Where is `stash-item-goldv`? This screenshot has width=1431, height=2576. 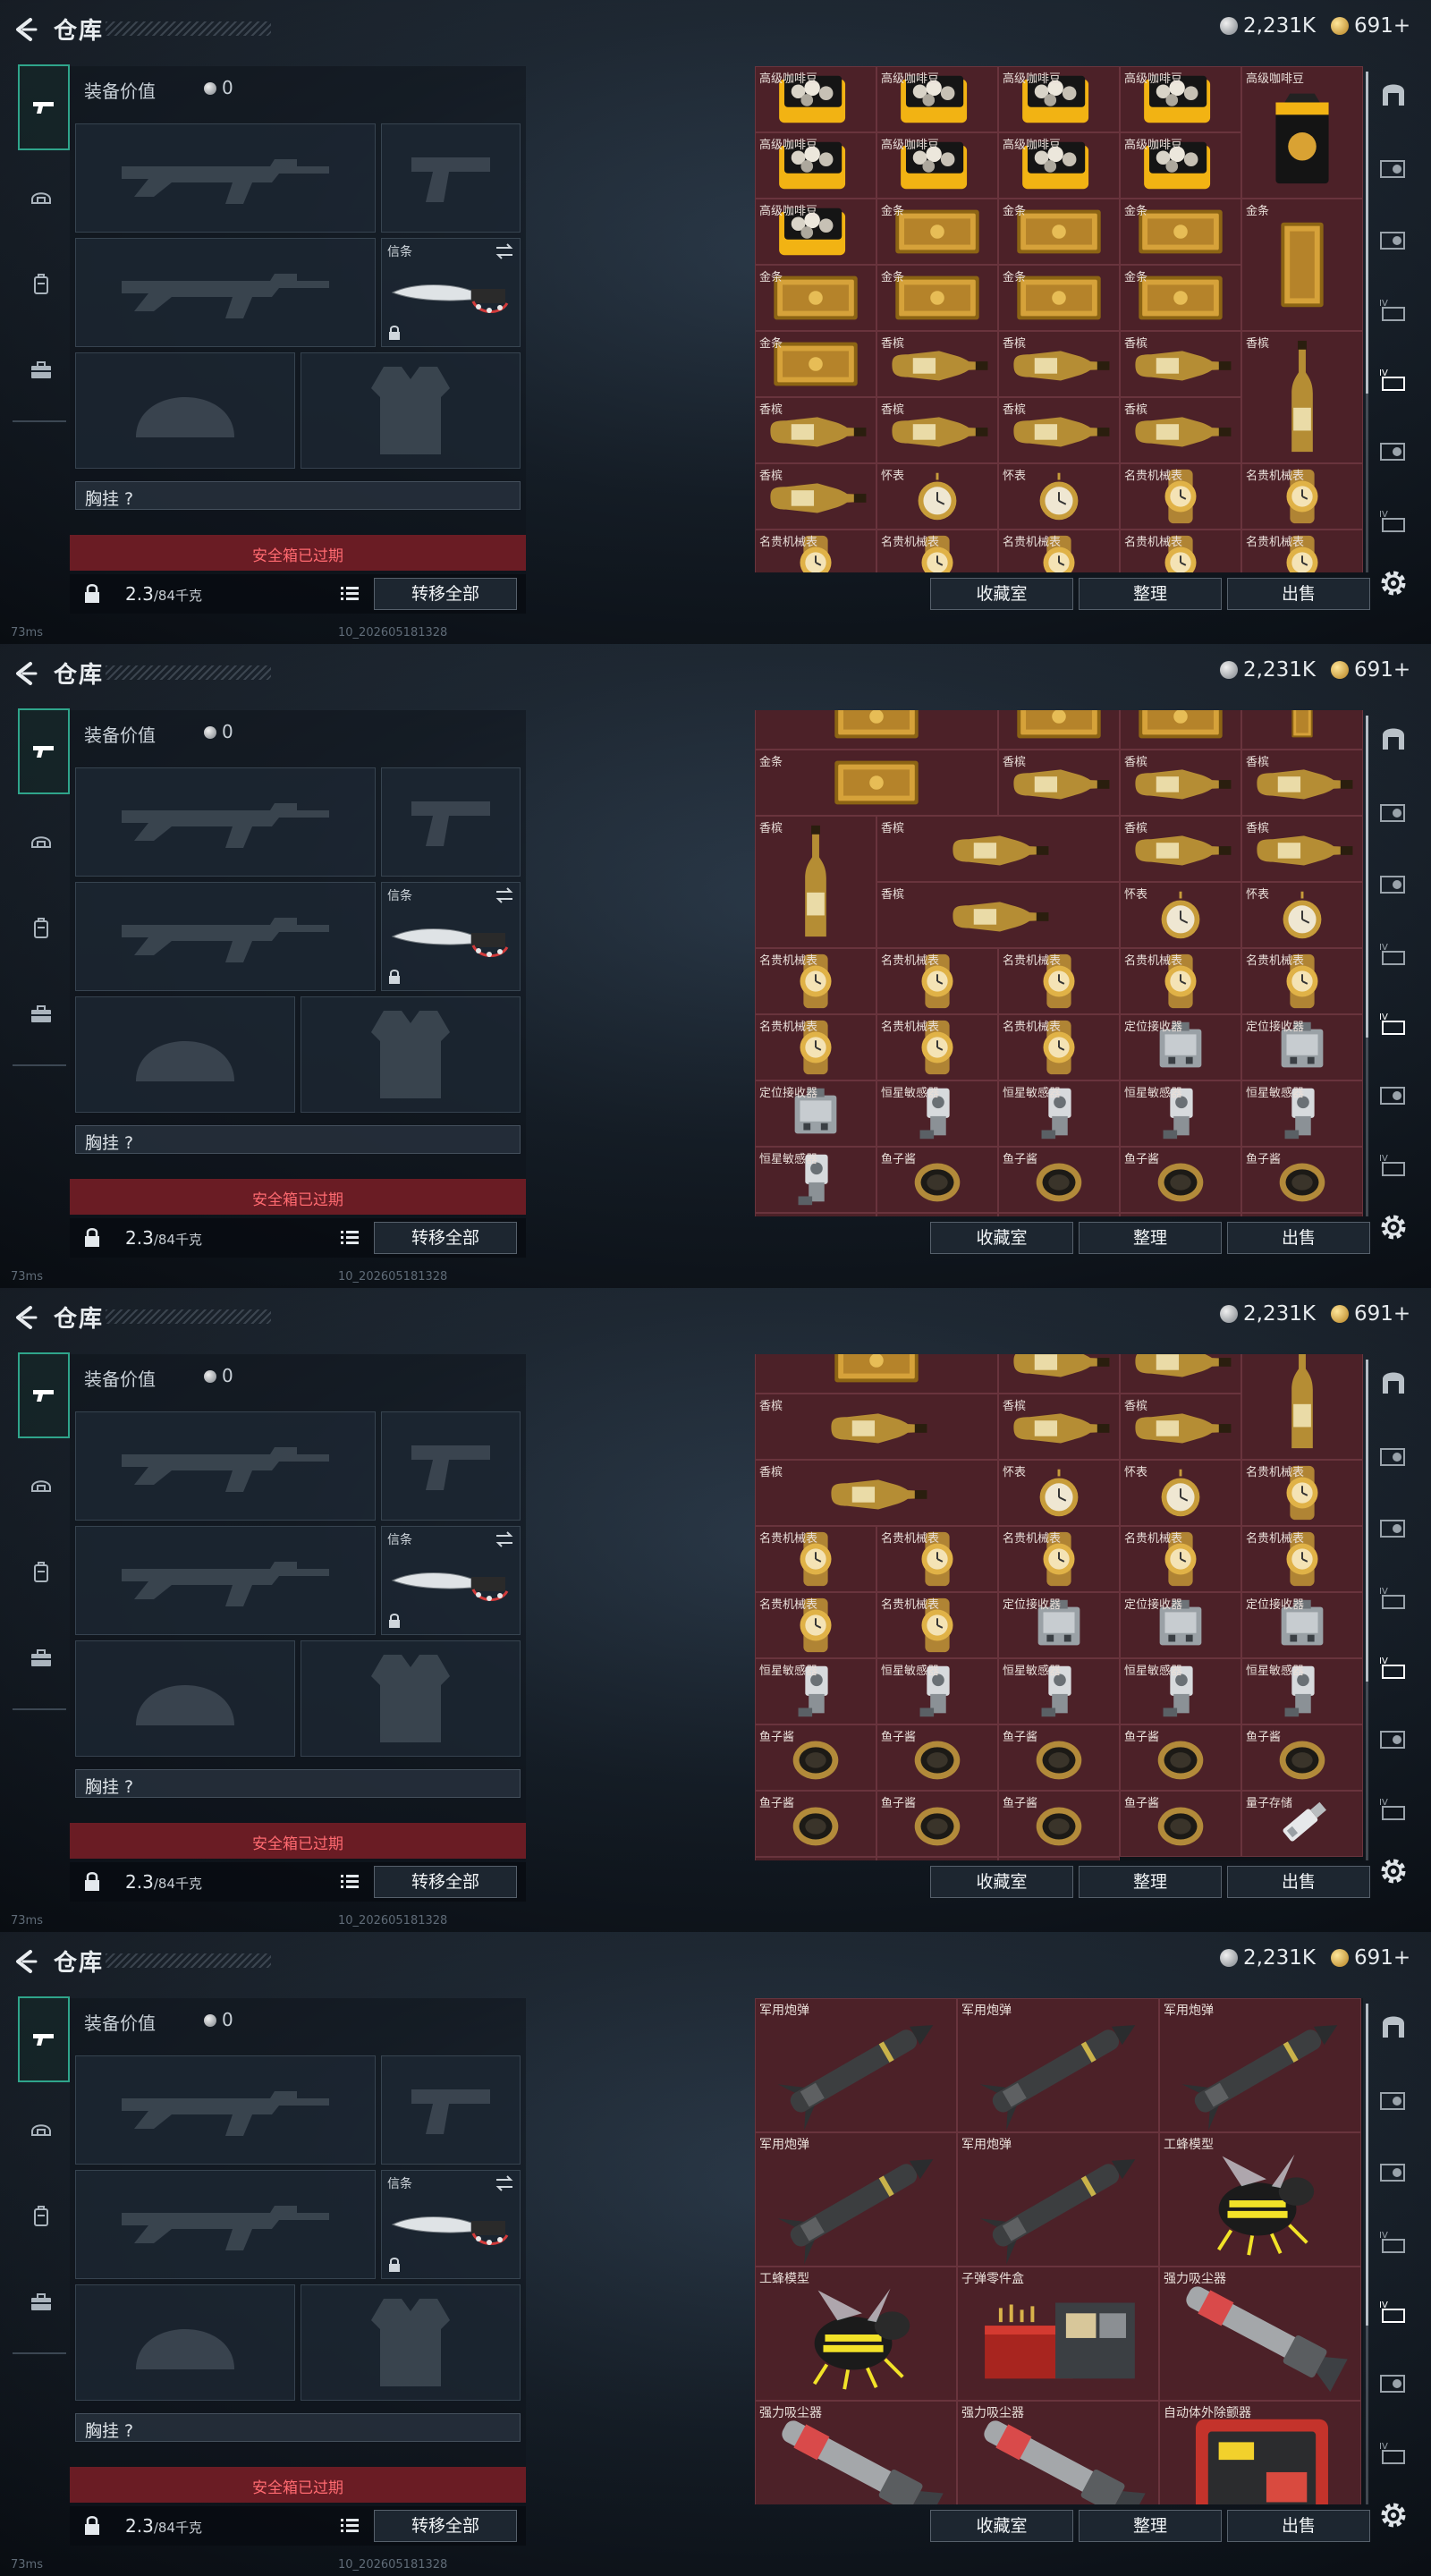
stash-item-goldv is located at coordinates (1302, 730).